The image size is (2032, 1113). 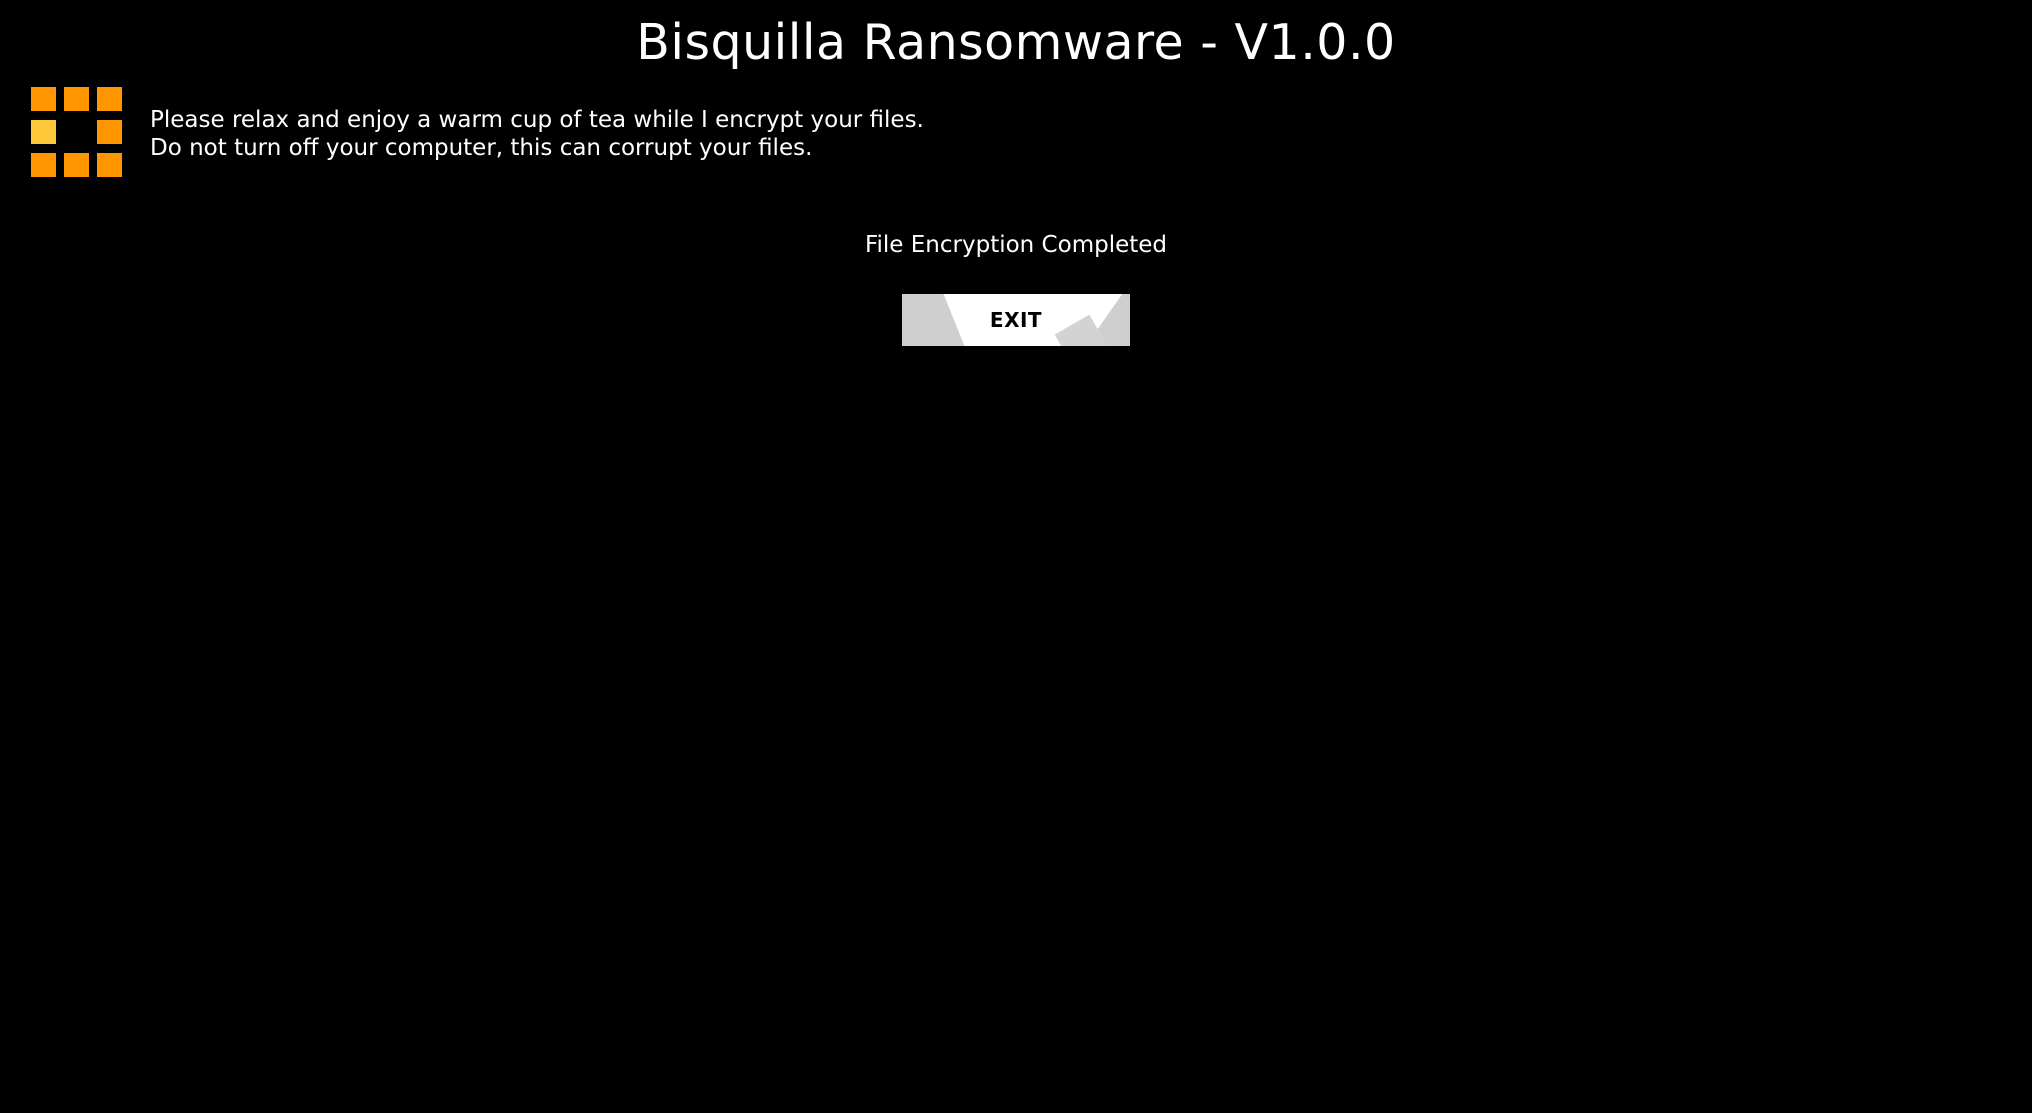 I want to click on loading-spinner-icon, so click(x=76, y=132).